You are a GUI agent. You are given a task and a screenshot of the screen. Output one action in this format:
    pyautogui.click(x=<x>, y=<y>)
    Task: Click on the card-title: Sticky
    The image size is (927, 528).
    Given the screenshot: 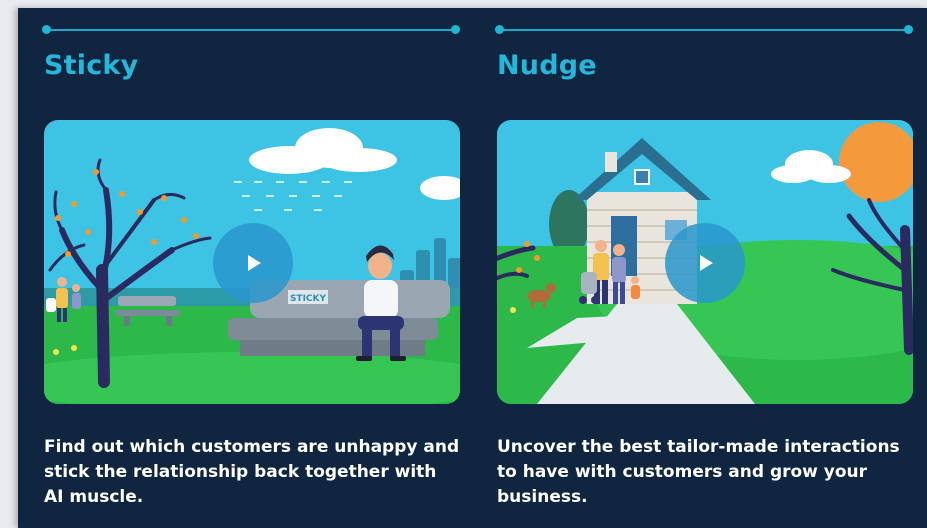 What is the action you would take?
    pyautogui.click(x=91, y=65)
    